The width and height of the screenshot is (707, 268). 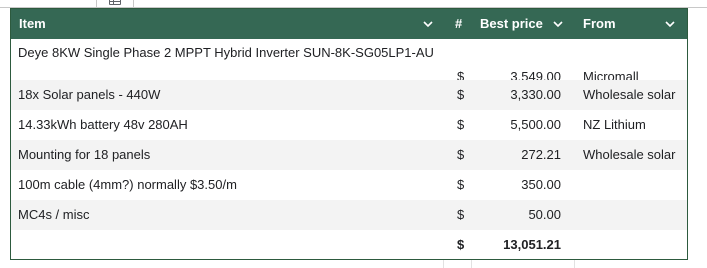 What do you see at coordinates (544, 215) in the screenshot?
I see `price-cell: 50.00` at bounding box center [544, 215].